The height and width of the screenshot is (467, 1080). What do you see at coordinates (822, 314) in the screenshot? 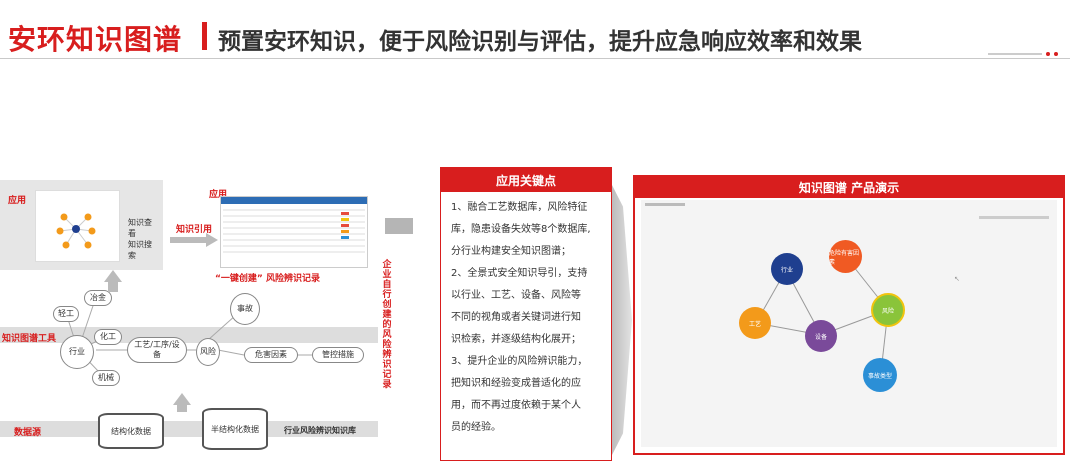
I see `graph-edges` at bounding box center [822, 314].